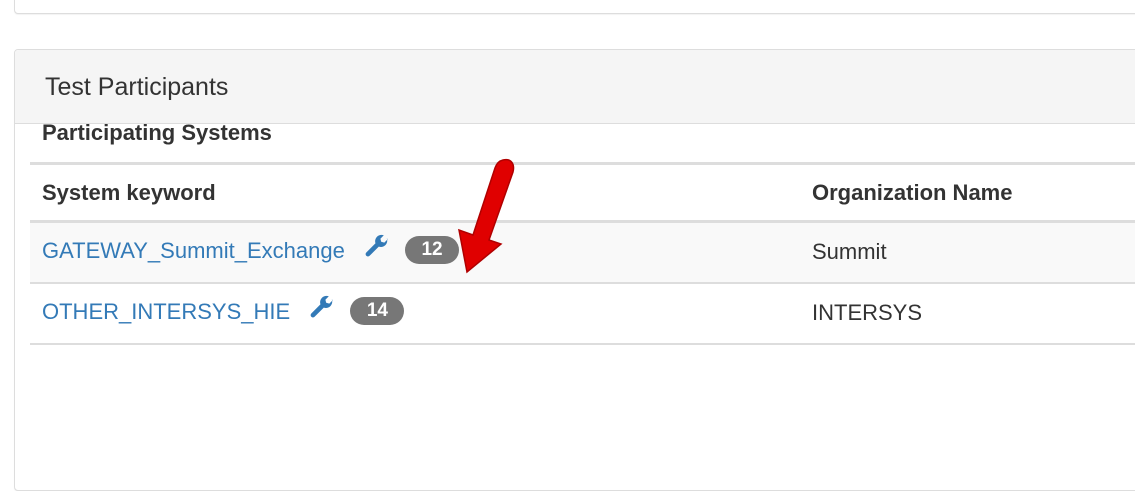  Describe the element at coordinates (415, 252) in the screenshot. I see `system-keyword-cell: GATEWAY_Summit_Exchange 12` at that location.